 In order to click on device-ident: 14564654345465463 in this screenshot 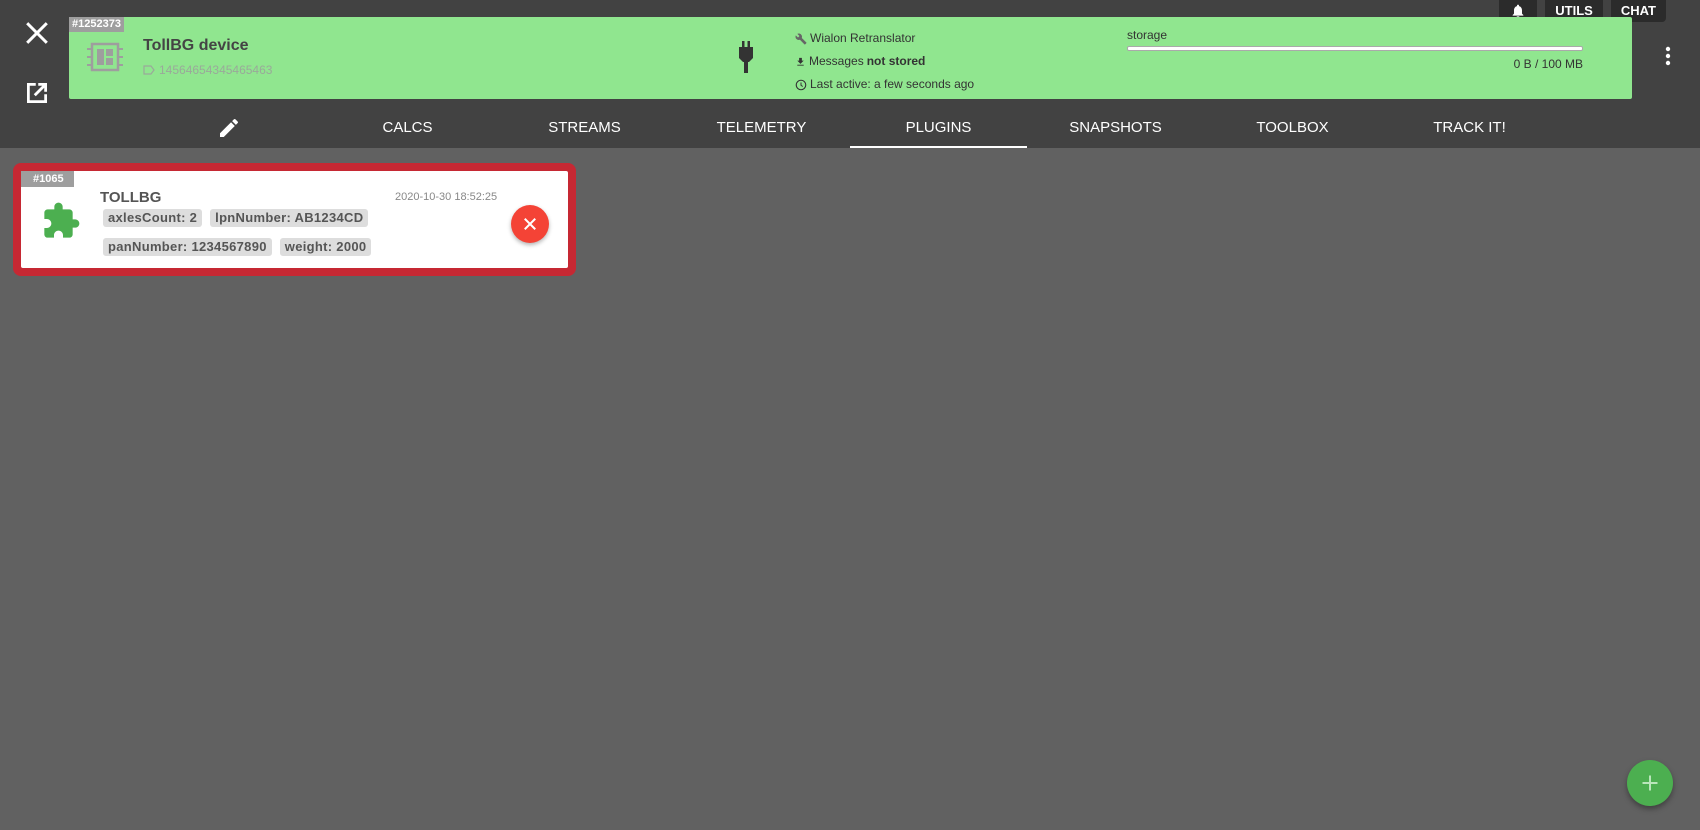, I will do `click(207, 70)`.